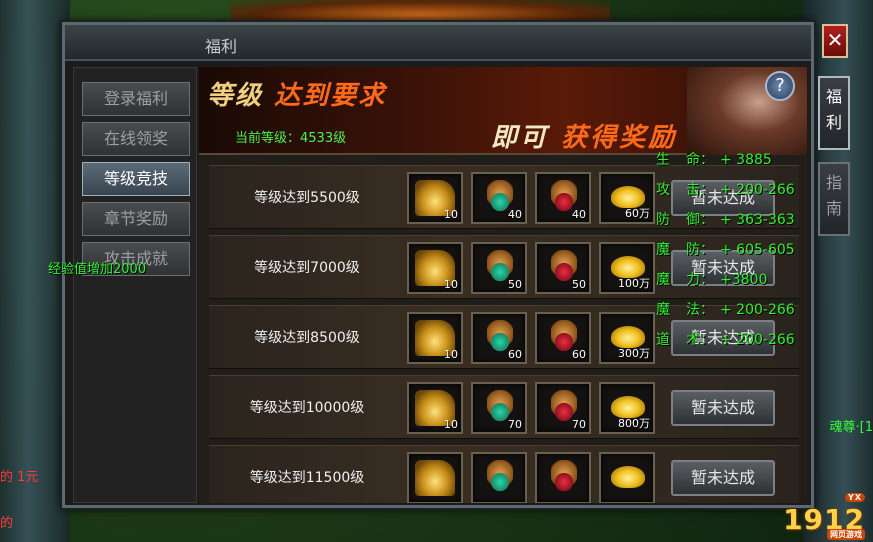  I want to click on stat-line: 魔防： + 605-605, so click(737, 250).